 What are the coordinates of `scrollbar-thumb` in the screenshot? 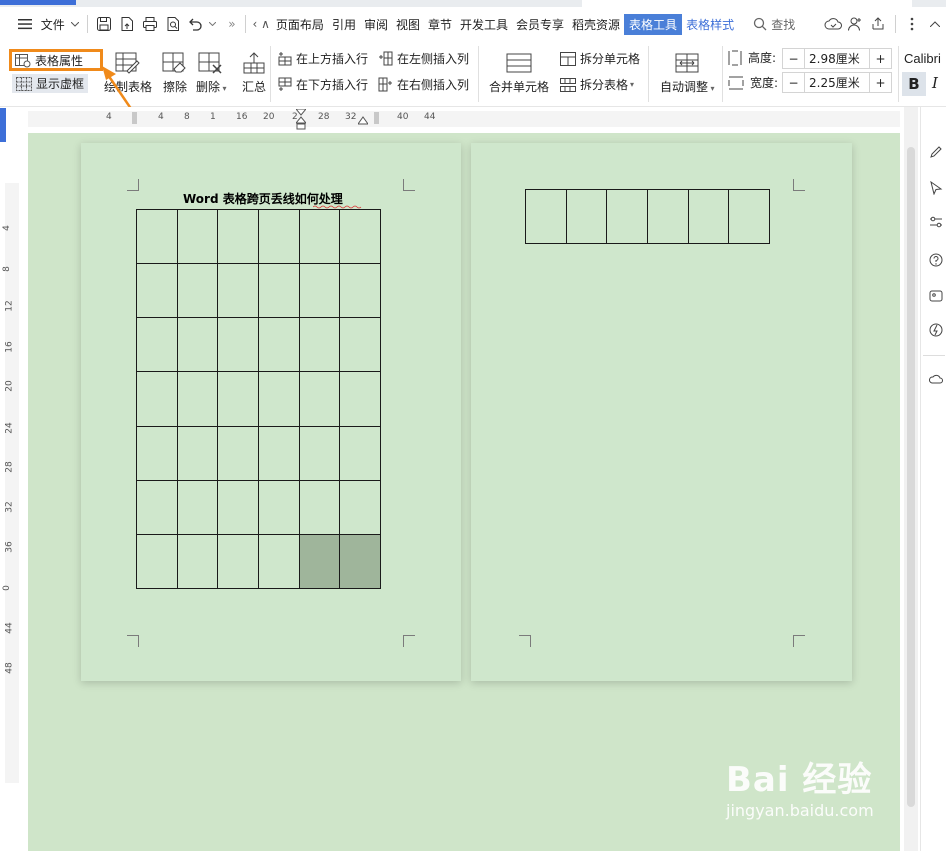 It's located at (911, 477).